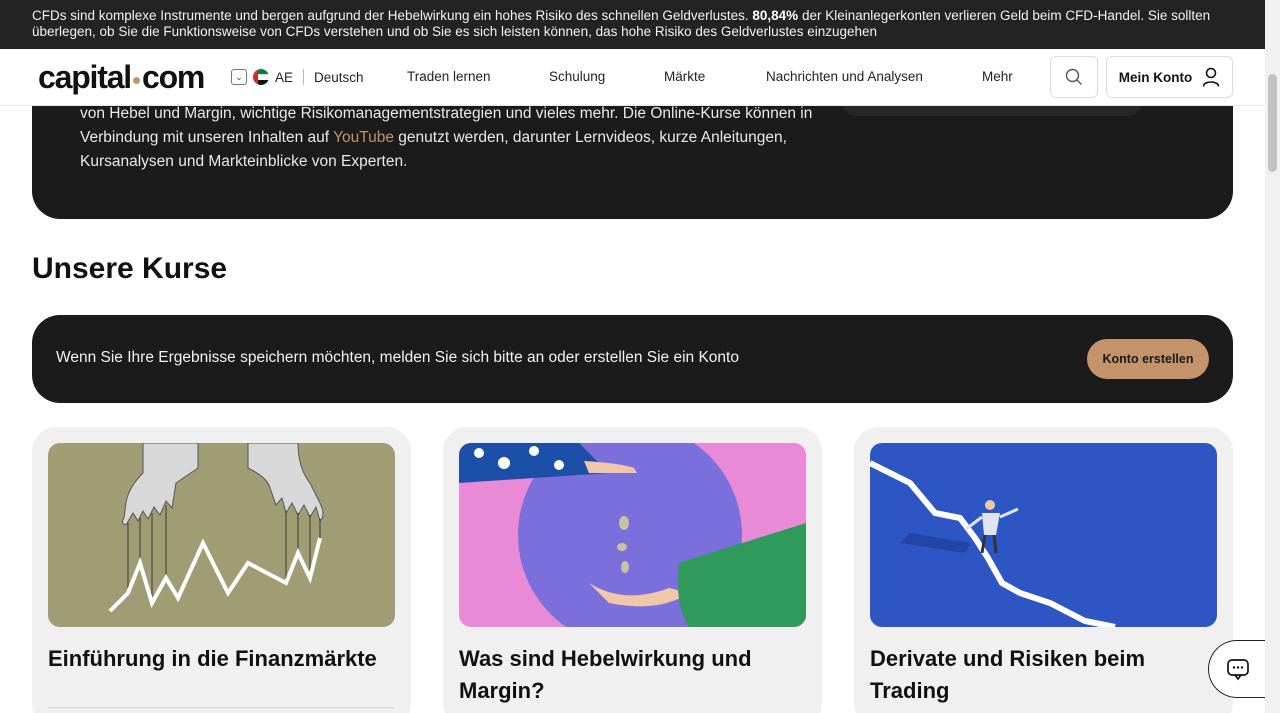 This screenshot has height=713, width=1280. I want to click on course-card: Derivate und Risiken beim Trading, so click(1043, 570).